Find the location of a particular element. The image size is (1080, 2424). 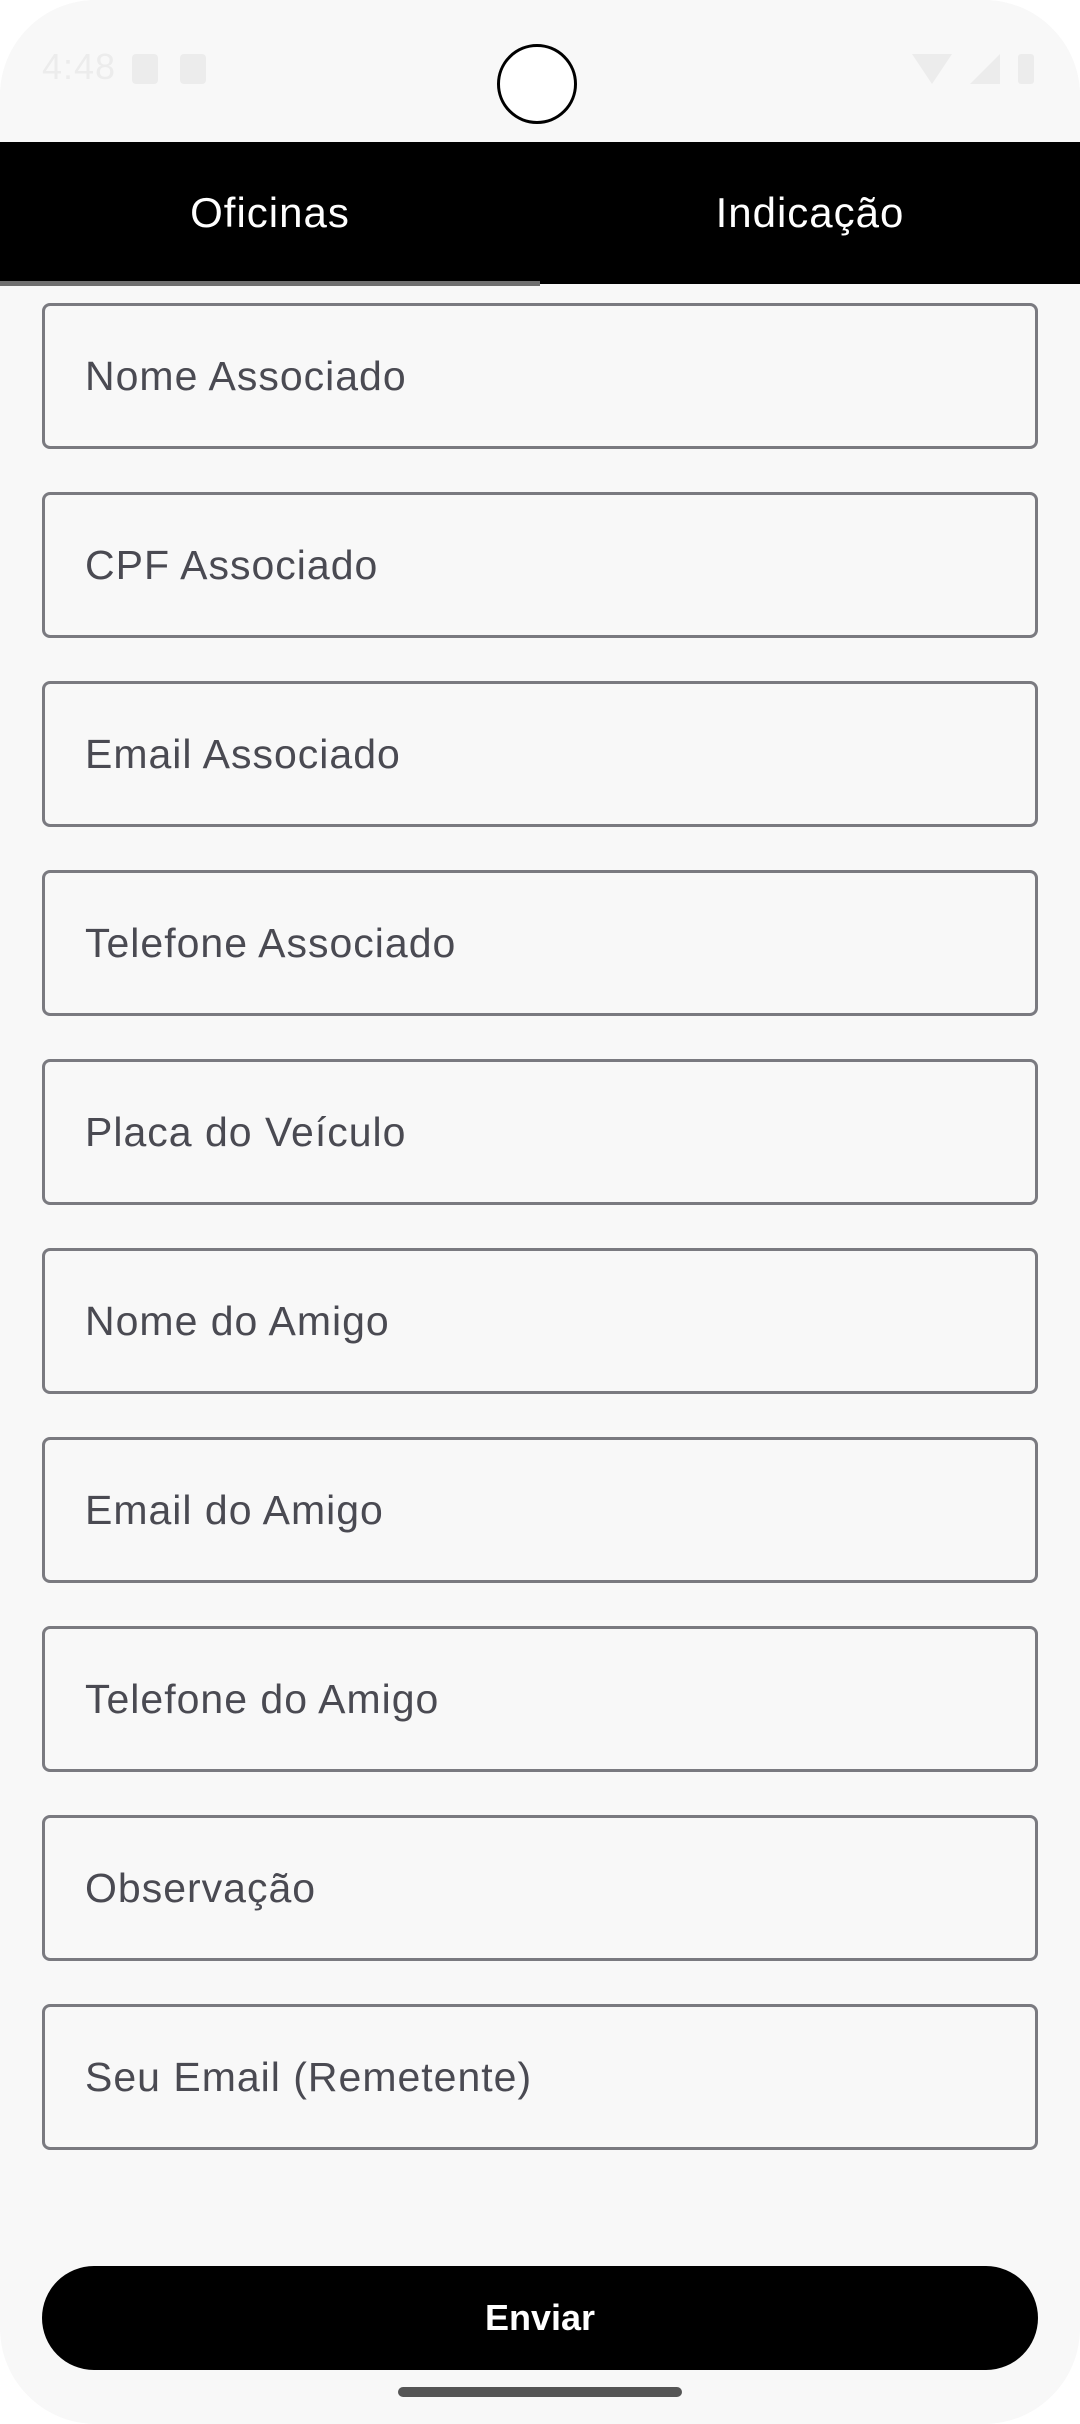

telefone-amigo-field is located at coordinates (540, 1699).